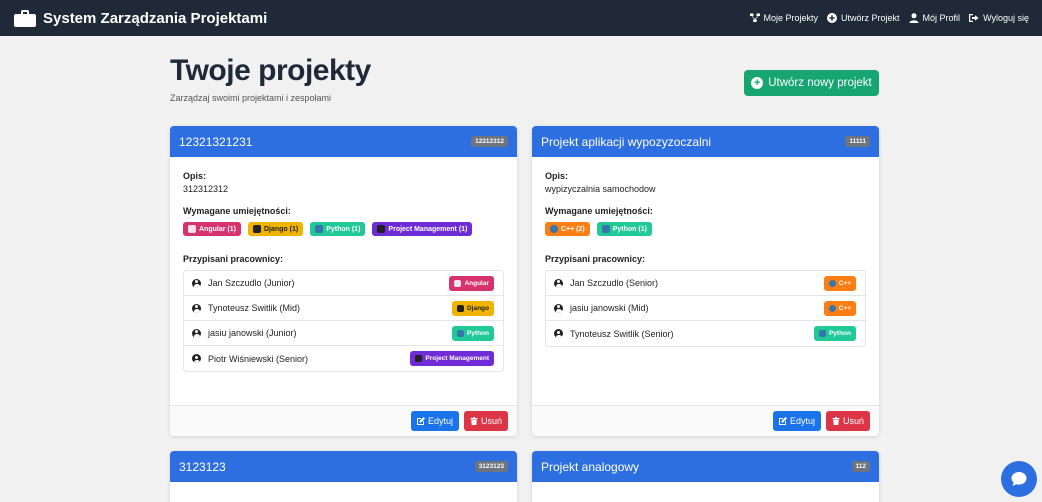 This screenshot has width=1042, height=502. I want to click on logout-icon, so click(974, 18).